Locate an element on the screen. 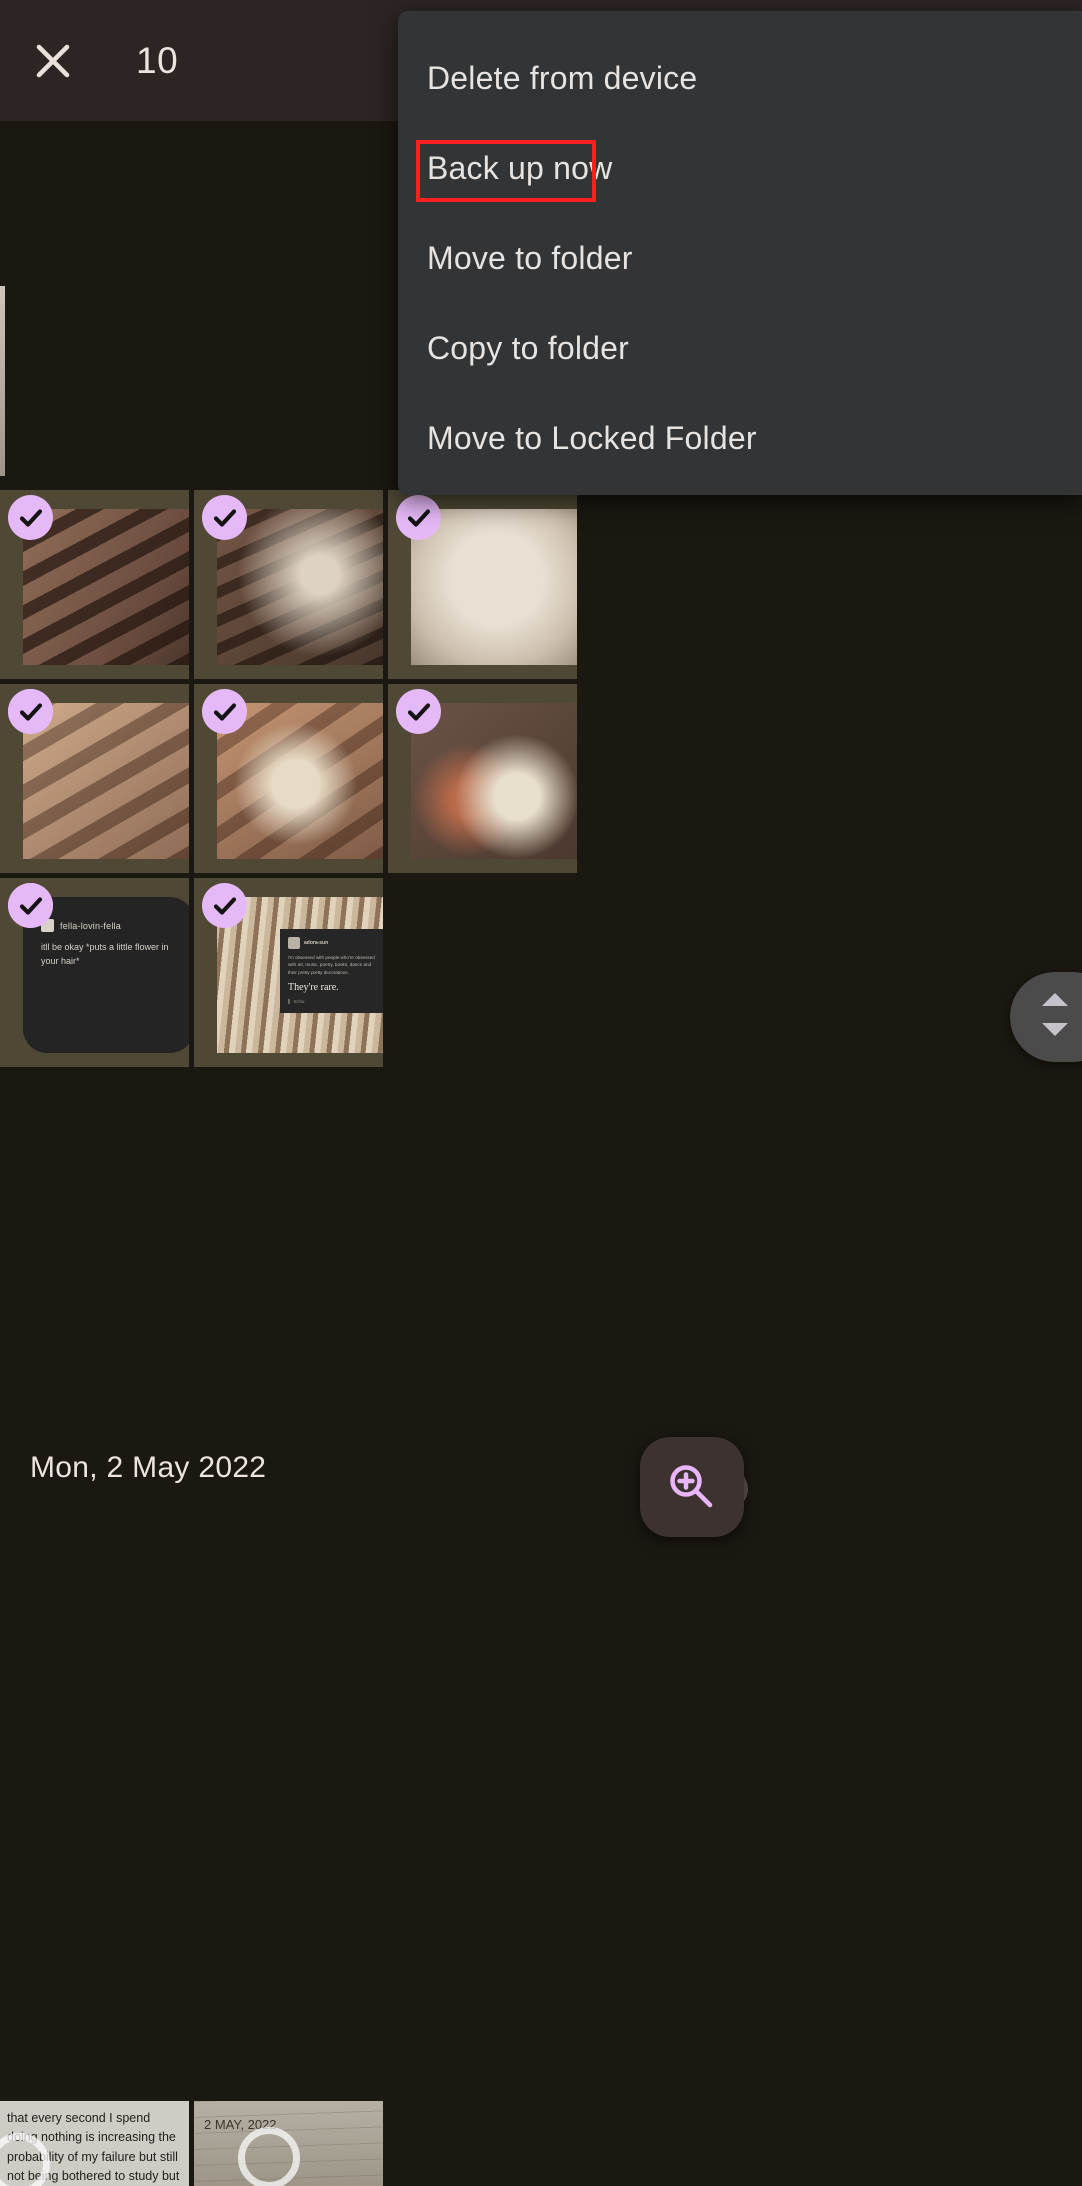 This screenshot has height=2186, width=1082. chevron-down-icon is located at coordinates (1055, 1029).